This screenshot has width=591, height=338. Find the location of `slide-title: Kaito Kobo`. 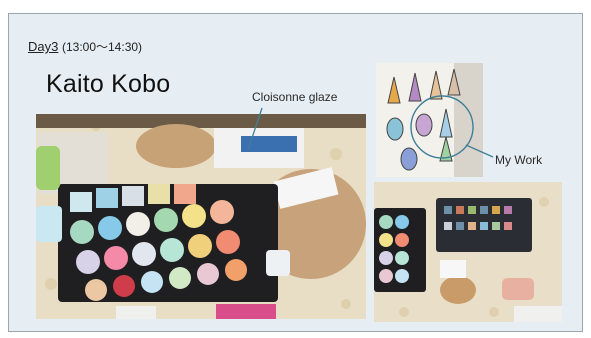

slide-title: Kaito Kobo is located at coordinates (108, 84).